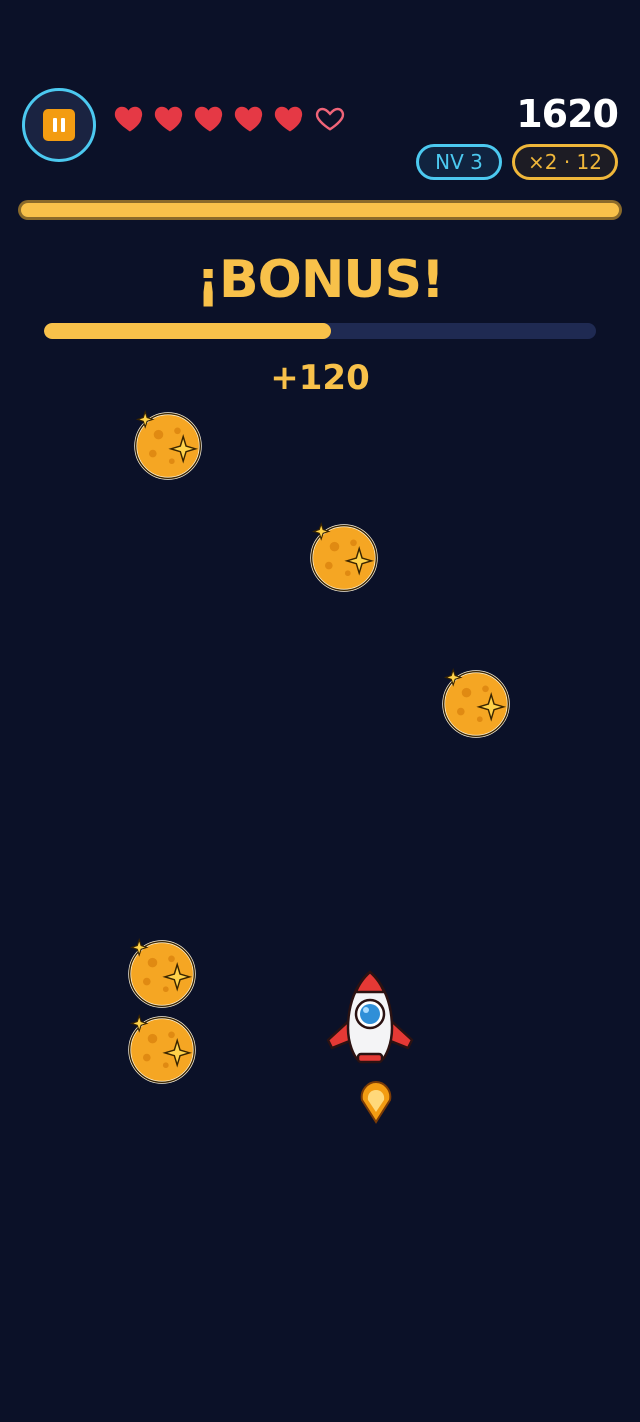 The image size is (640, 1422). I want to click on level-badge: NV 3, so click(459, 162).